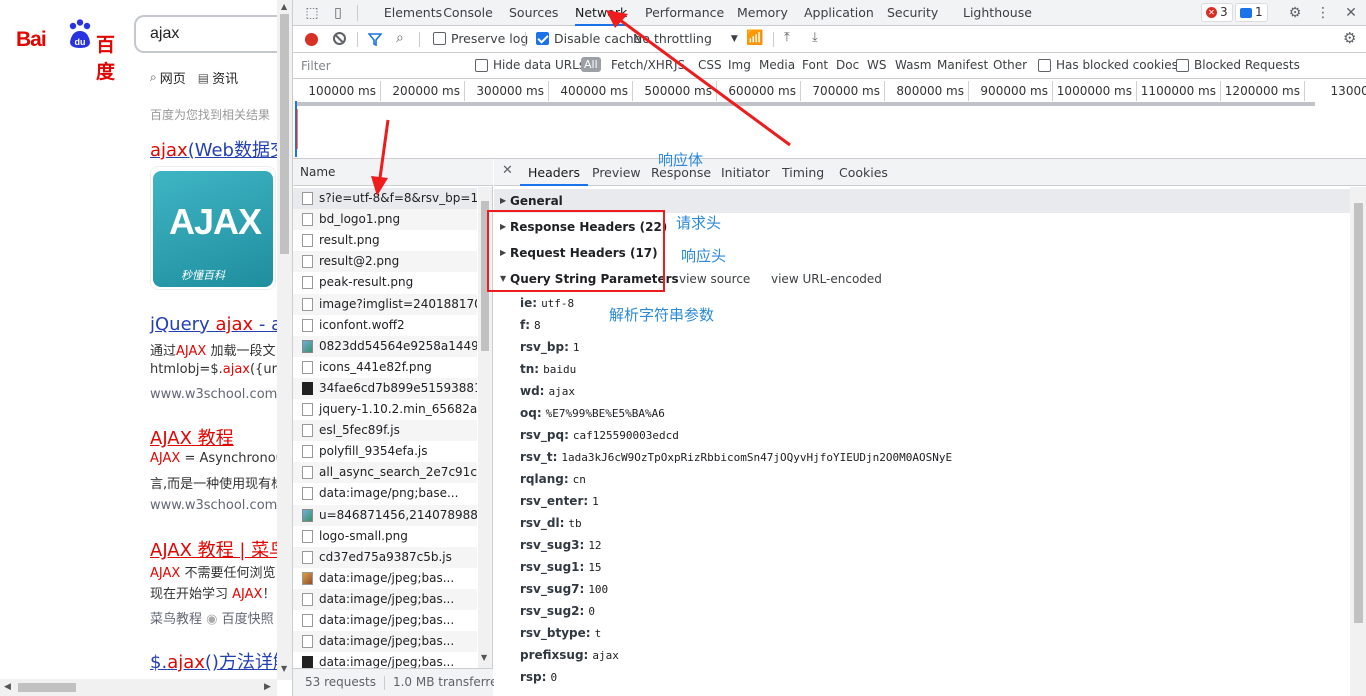  What do you see at coordinates (847, 65) in the screenshot?
I see `filter-doc: Doc` at bounding box center [847, 65].